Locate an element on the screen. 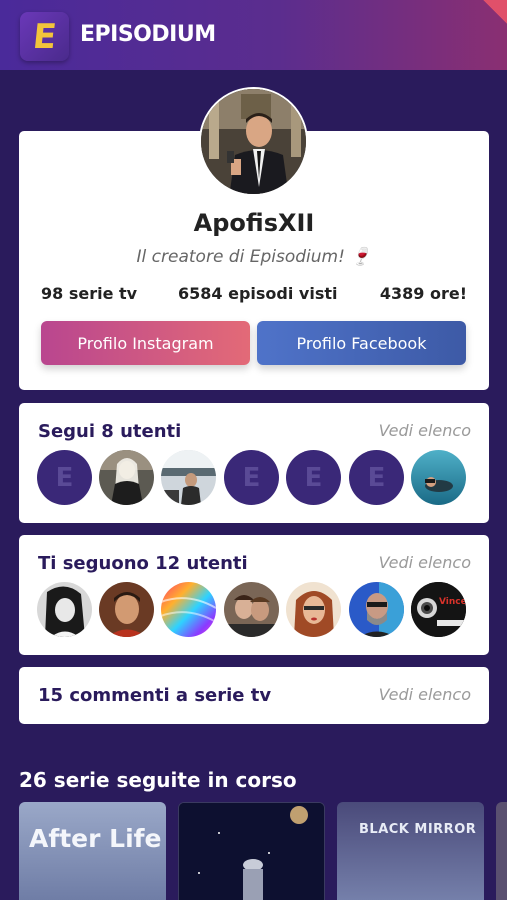 Image resolution: width=507 pixels, height=900 pixels. profile-photo is located at coordinates (253, 141).